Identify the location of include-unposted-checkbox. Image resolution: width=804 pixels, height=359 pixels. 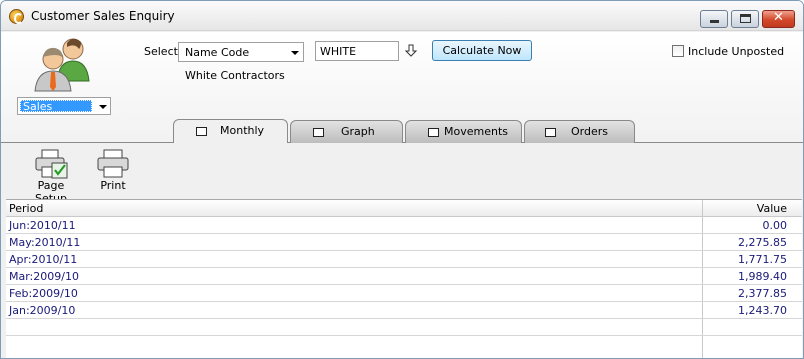
(678, 51).